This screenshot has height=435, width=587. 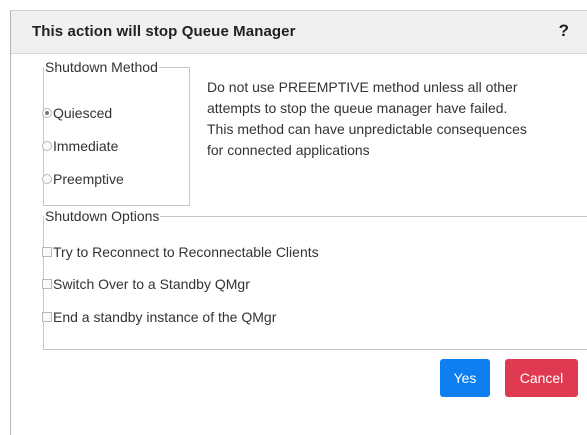 I want to click on radio-immediate: Immediate, so click(x=80, y=146).